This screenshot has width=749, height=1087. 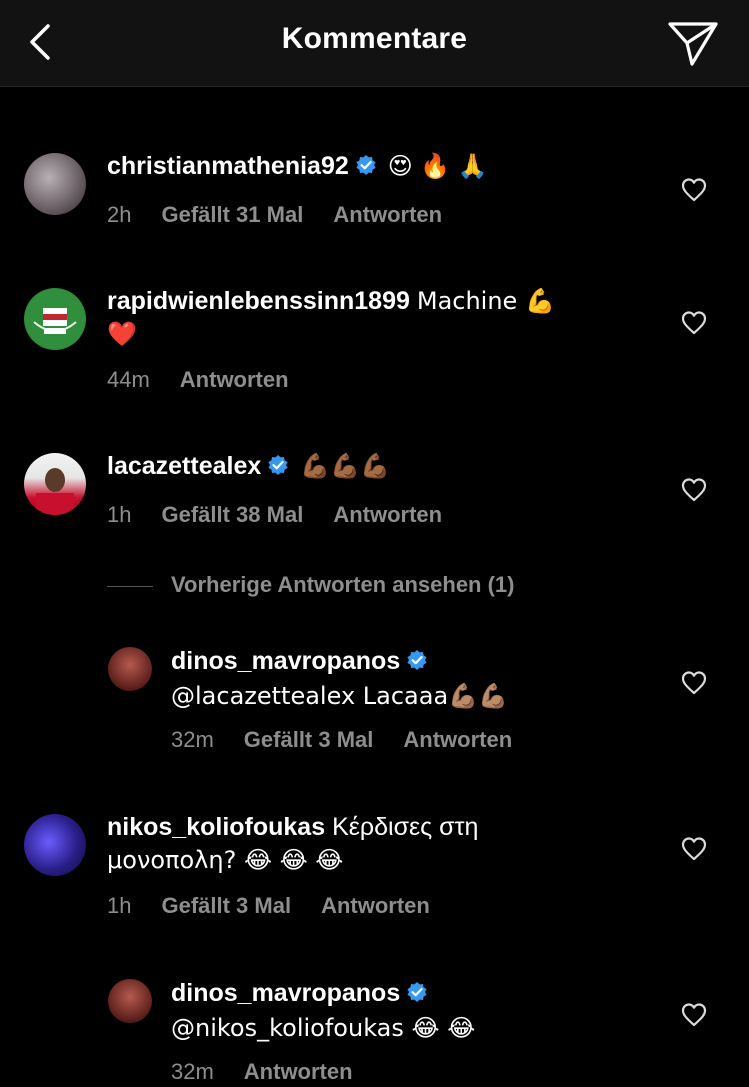 What do you see at coordinates (225, 860) in the screenshot?
I see `comment-text-line2: μονοπολη? 😂 😂 😂` at bounding box center [225, 860].